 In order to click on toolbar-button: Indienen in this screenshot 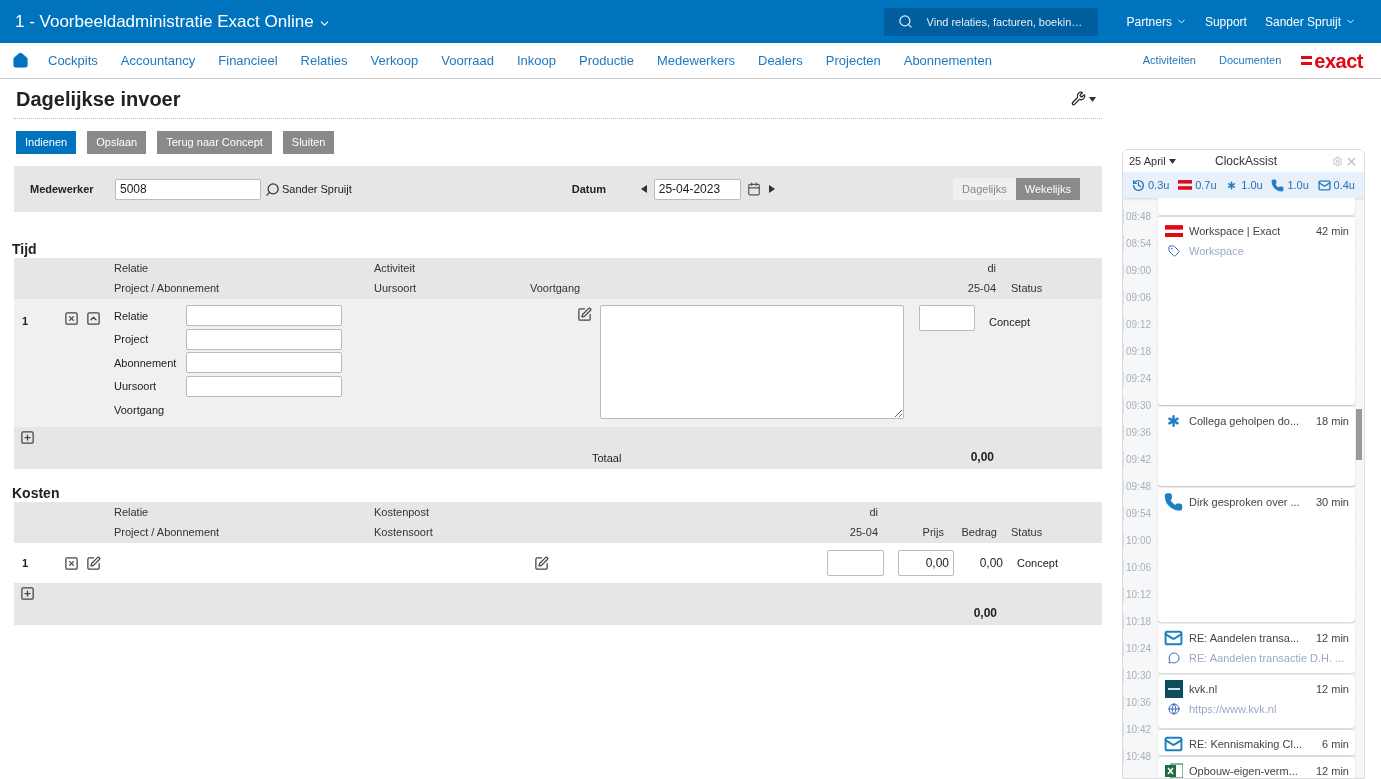, I will do `click(46, 142)`.